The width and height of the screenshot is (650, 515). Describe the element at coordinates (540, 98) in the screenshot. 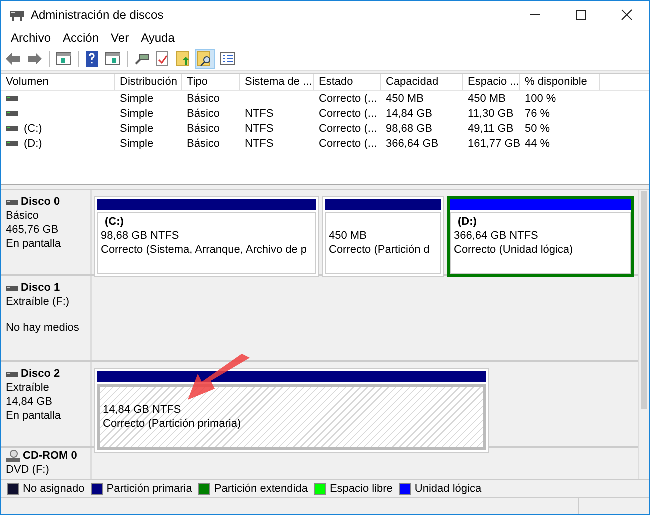

I see `table-cell: 100 %` at that location.